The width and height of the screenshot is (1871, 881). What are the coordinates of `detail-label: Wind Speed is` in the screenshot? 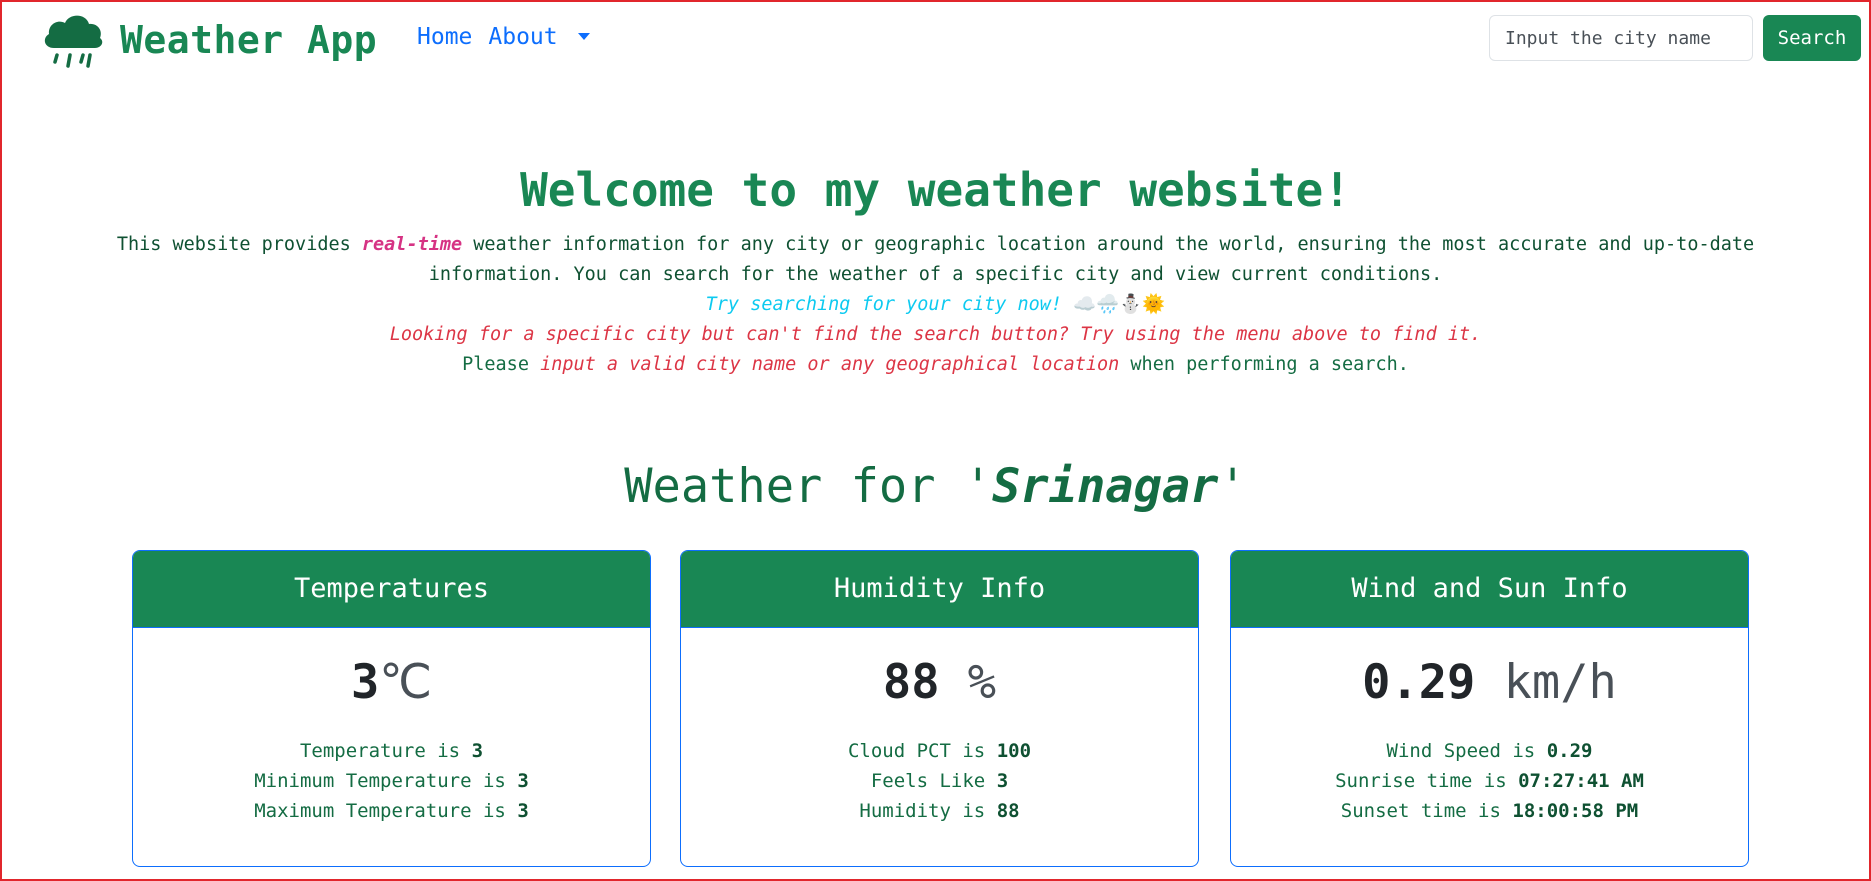 It's located at (1466, 751).